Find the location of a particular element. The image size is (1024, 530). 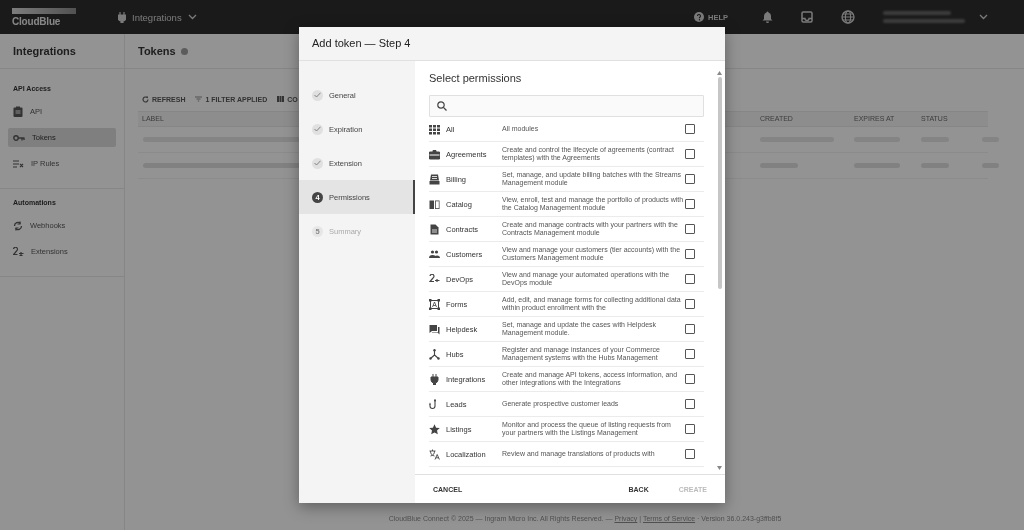

scroll-down-icon is located at coordinates (719, 468).